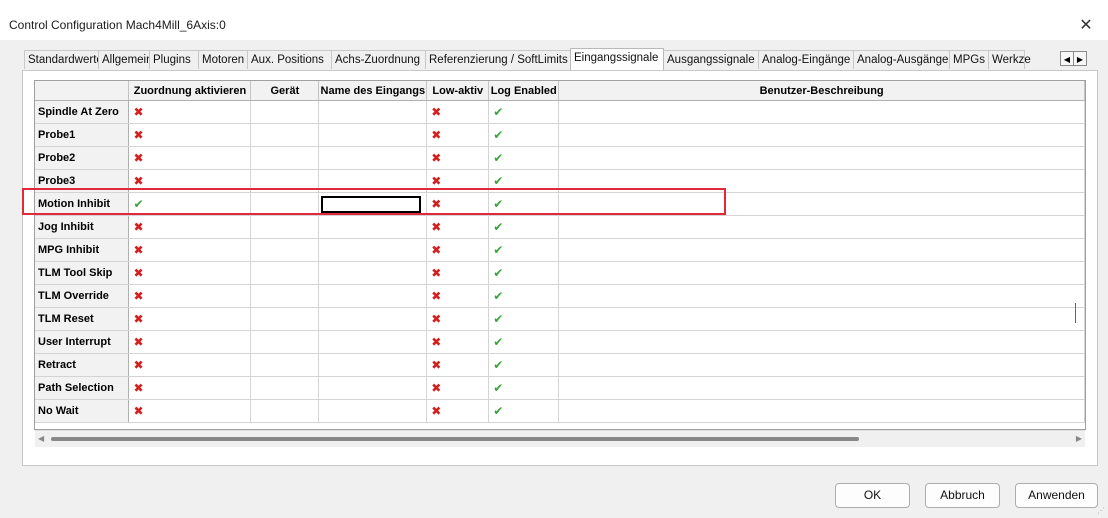  What do you see at coordinates (82, 319) in the screenshot?
I see `row-header: TLM Reset` at bounding box center [82, 319].